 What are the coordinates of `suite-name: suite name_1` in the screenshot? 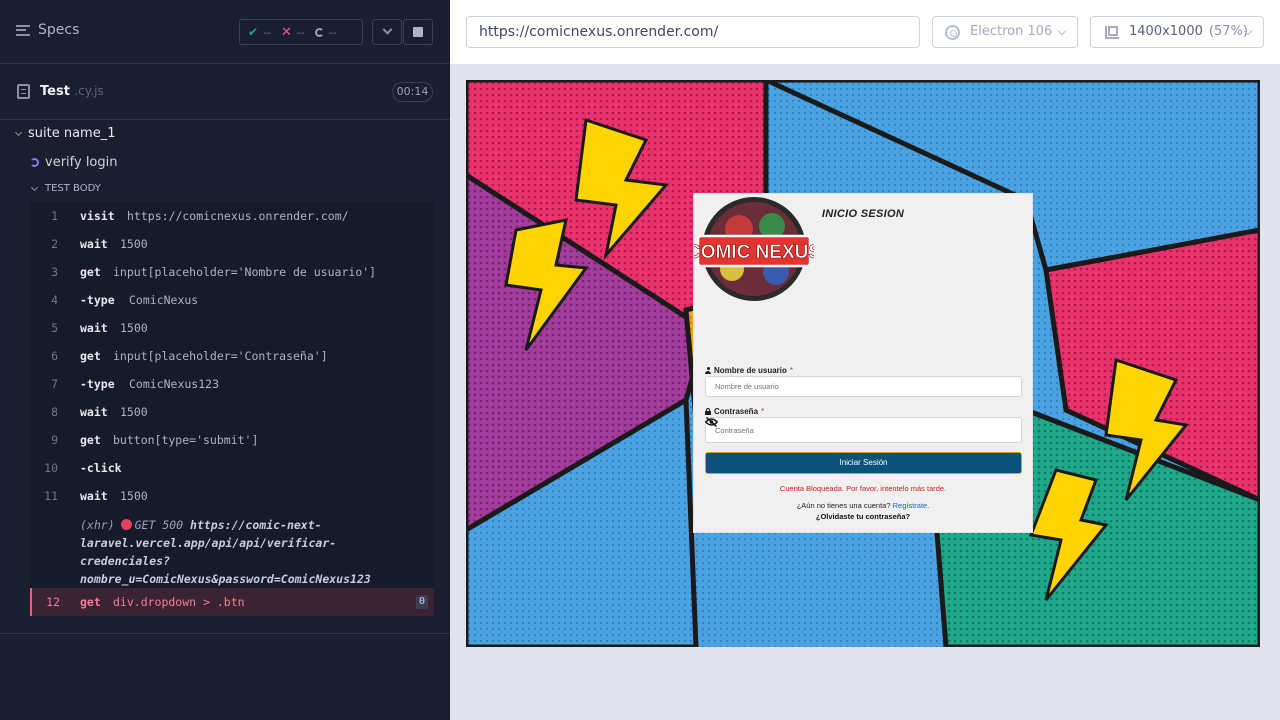 It's located at (72, 133).